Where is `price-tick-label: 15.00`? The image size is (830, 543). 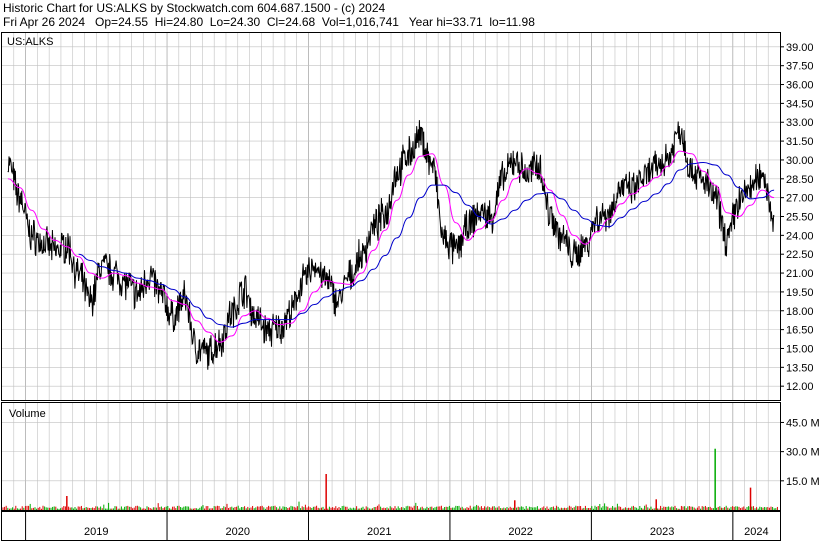 price-tick-label: 15.00 is located at coordinates (800, 349).